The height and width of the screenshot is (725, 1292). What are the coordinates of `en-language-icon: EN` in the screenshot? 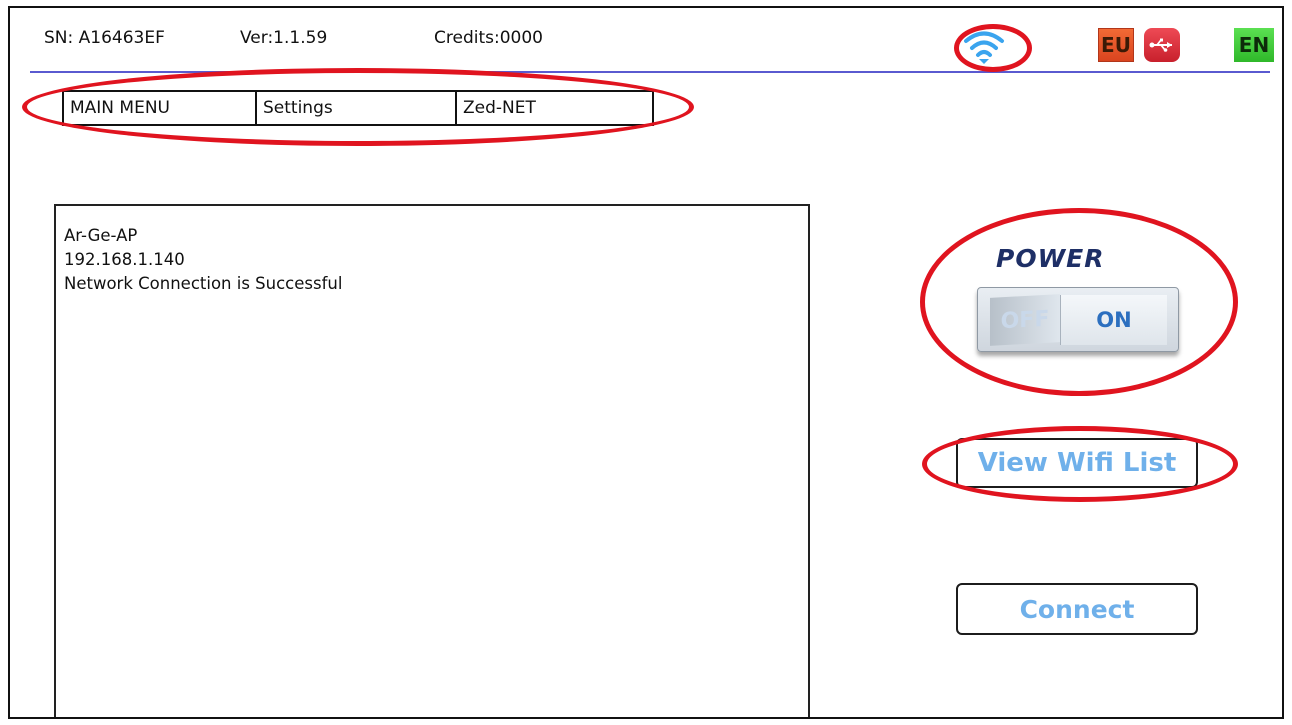 It's located at (1254, 45).